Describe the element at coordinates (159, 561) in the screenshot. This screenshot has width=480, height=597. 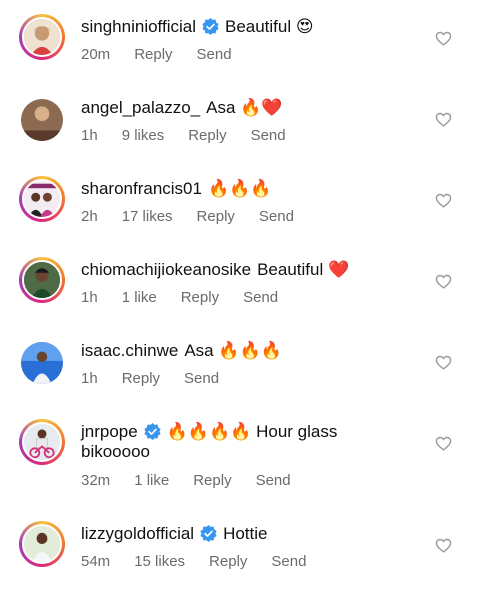
I see `likes-count: 15 likes` at that location.